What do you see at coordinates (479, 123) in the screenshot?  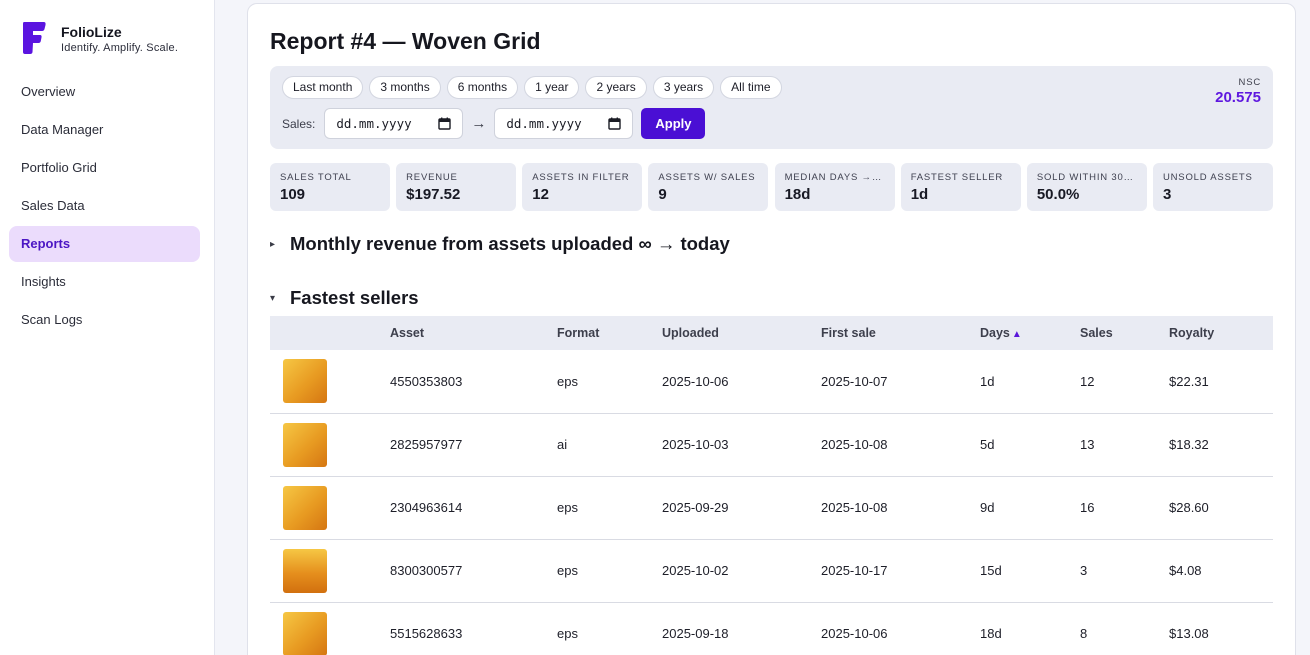 I see `range-arrow-icon: →` at bounding box center [479, 123].